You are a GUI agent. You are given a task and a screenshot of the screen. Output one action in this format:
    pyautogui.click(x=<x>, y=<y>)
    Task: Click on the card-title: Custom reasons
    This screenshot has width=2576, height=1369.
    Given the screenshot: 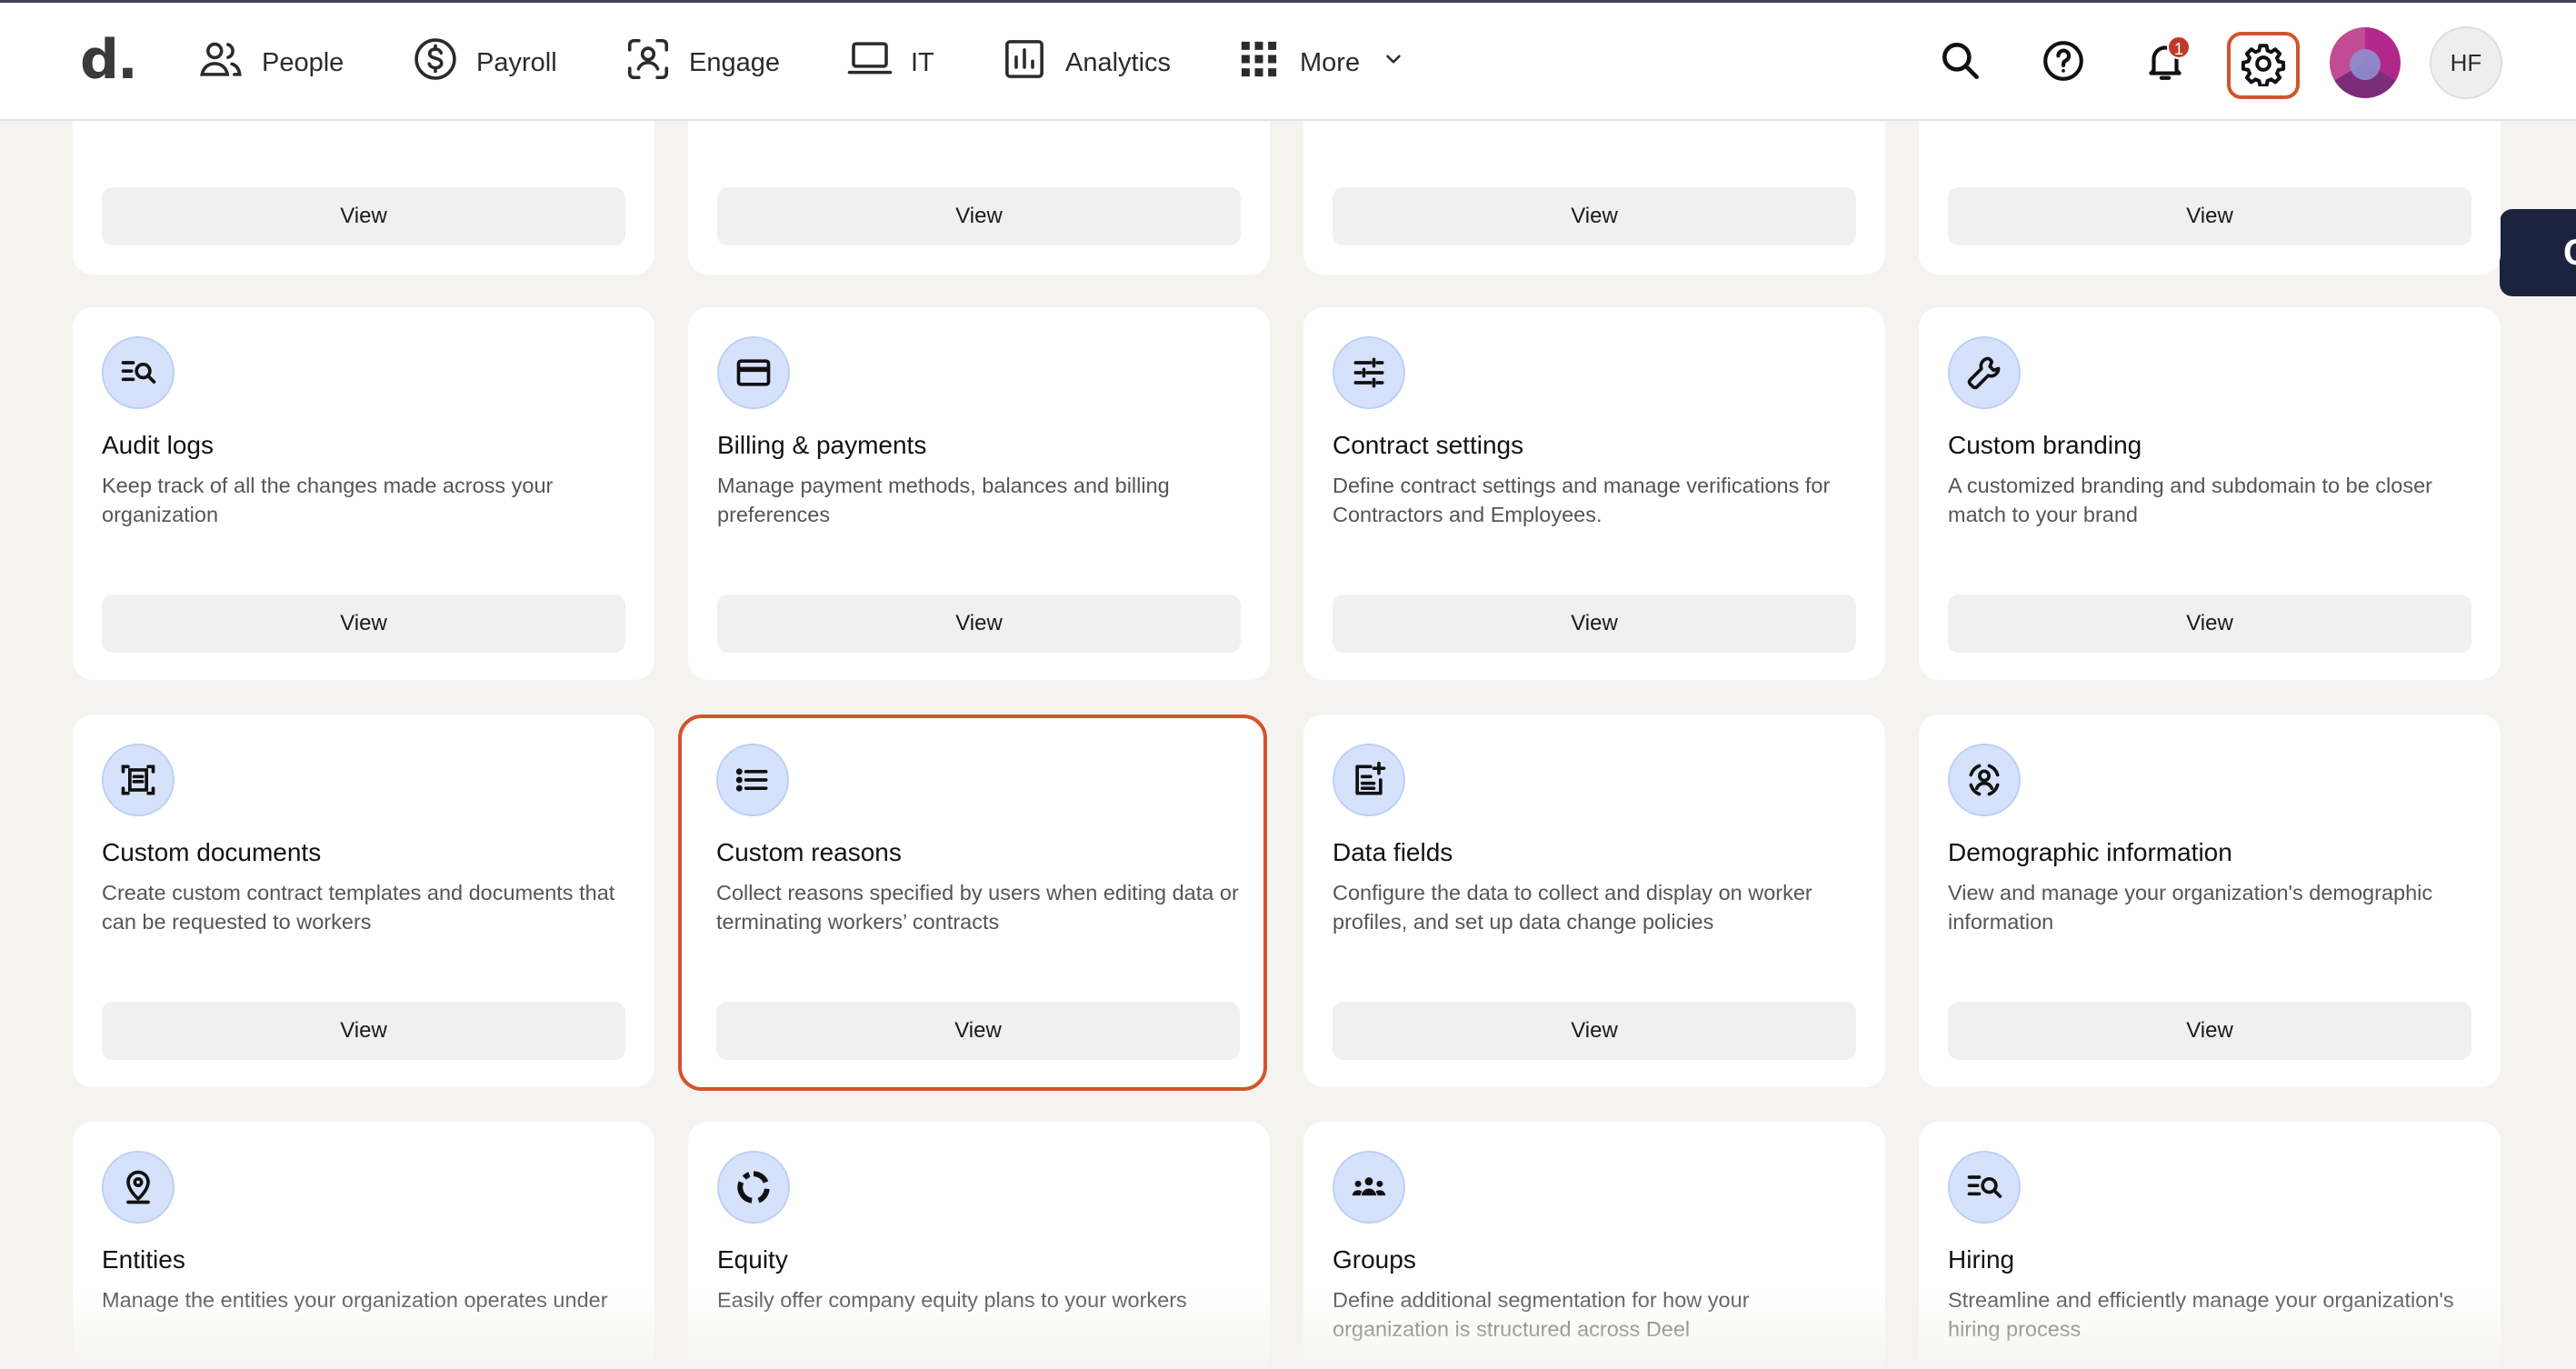 What is the action you would take?
    pyautogui.click(x=809, y=852)
    